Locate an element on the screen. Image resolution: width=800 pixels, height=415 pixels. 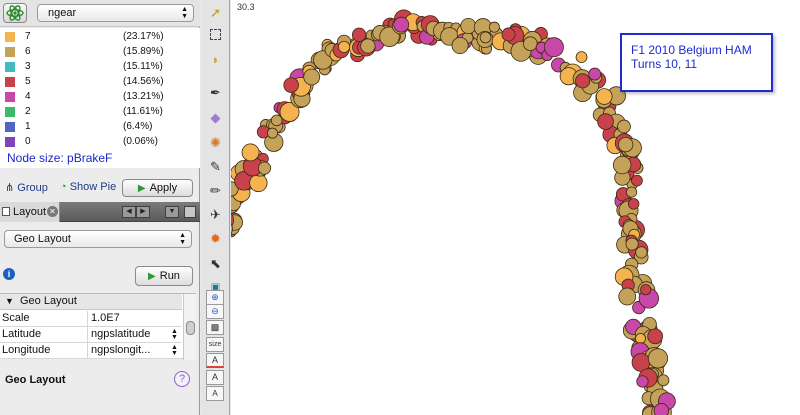
pointer-icon: ➚ is located at coordinates (215, 12).